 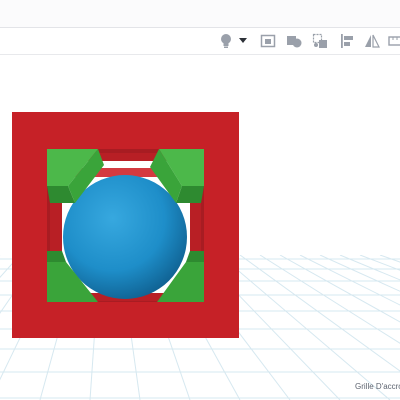 I want to click on mirror-icon, so click(x=372, y=41).